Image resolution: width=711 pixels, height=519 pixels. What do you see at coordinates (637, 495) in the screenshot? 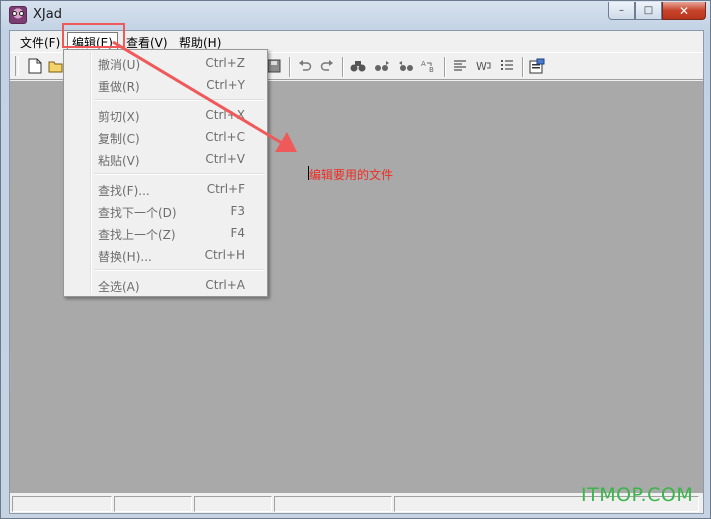
I see `watermark: ITMOP.COM` at bounding box center [637, 495].